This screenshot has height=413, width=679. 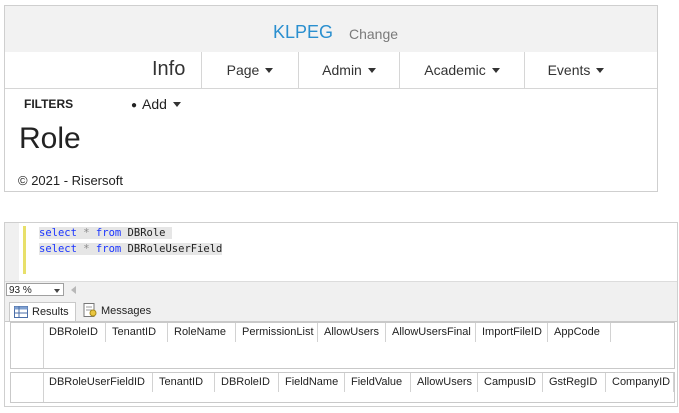 I want to click on tab-results-label: Results, so click(x=50, y=312).